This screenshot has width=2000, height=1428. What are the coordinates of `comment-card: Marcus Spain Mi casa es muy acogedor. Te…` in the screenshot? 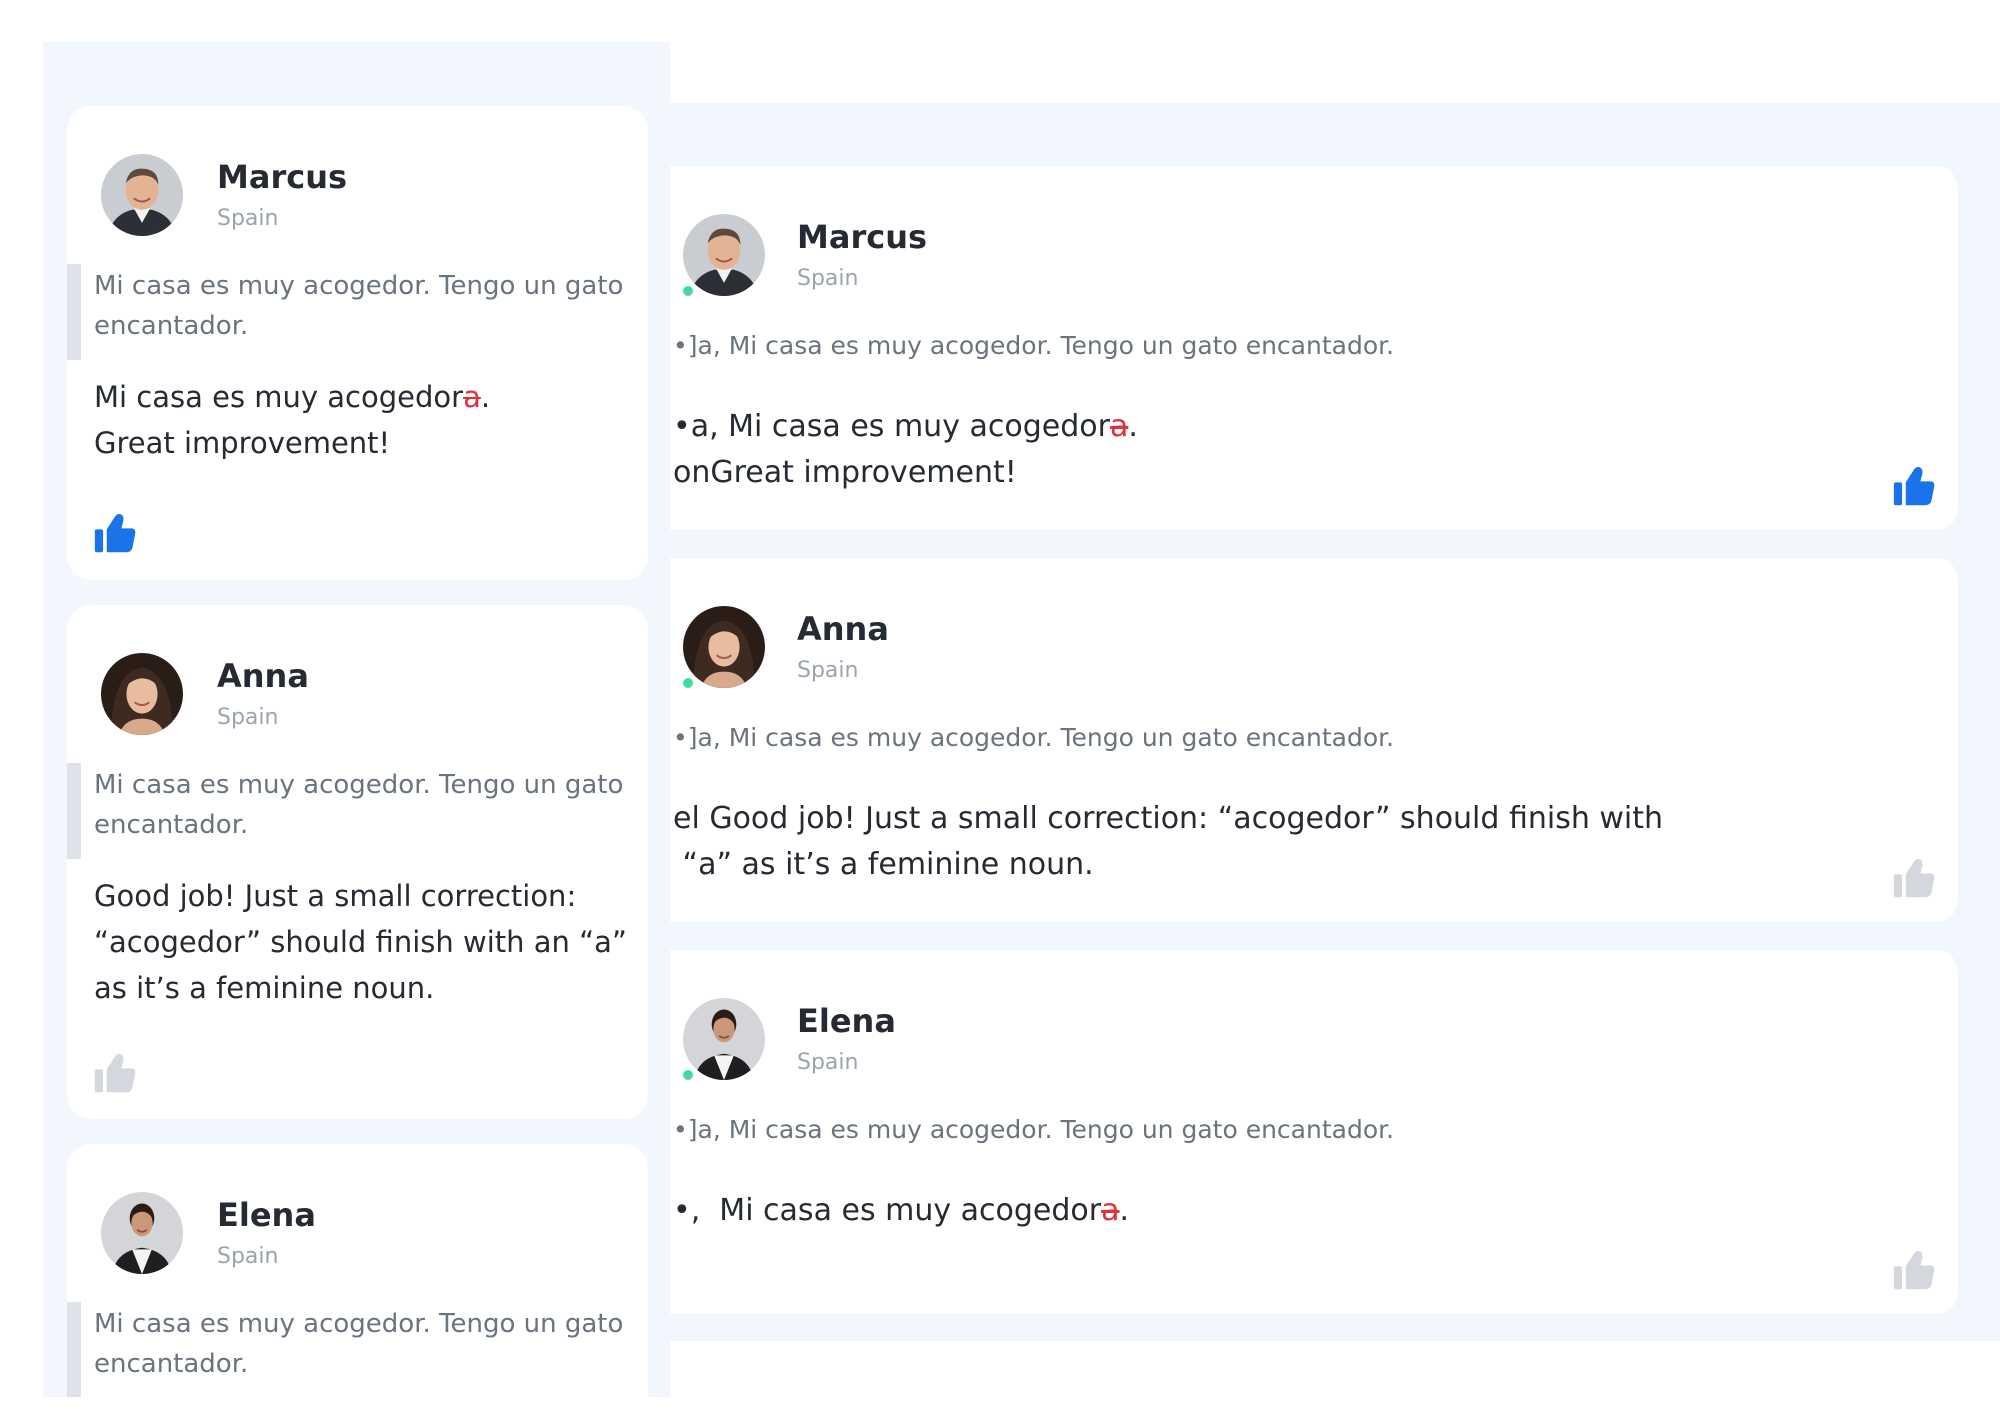 It's located at (357, 343).